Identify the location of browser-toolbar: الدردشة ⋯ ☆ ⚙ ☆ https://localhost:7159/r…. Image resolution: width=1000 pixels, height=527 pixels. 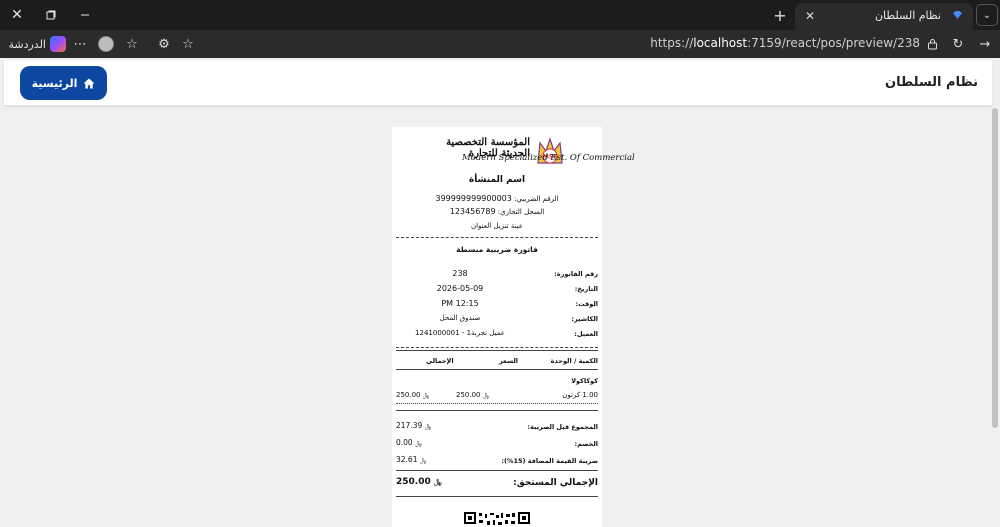
(500, 44).